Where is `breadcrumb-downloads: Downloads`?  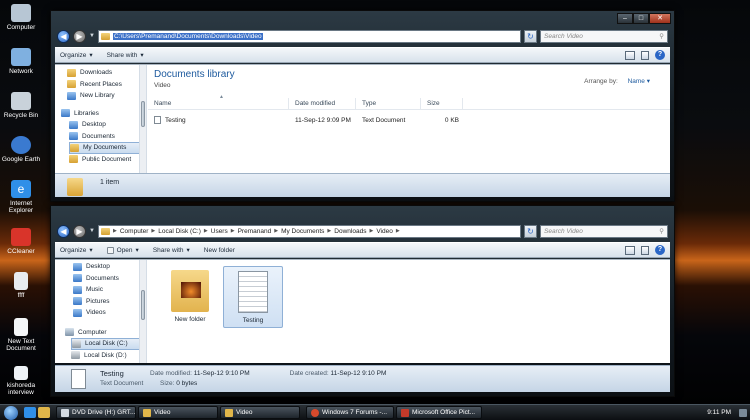
breadcrumb-downloads: Downloads is located at coordinates (350, 231).